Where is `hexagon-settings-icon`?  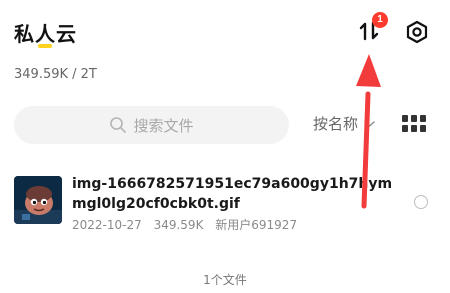 hexagon-settings-icon is located at coordinates (417, 32).